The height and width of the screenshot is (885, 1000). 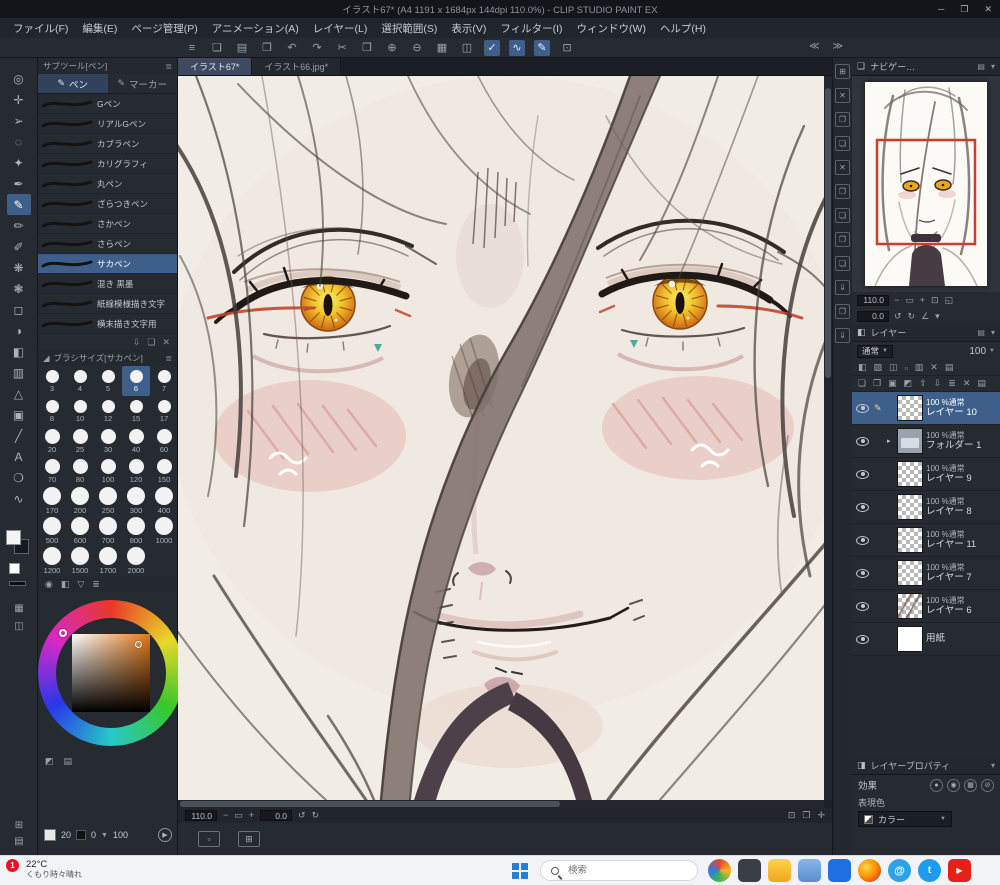 I want to click on rotate-control-icon: ↺, so click(x=302, y=815).